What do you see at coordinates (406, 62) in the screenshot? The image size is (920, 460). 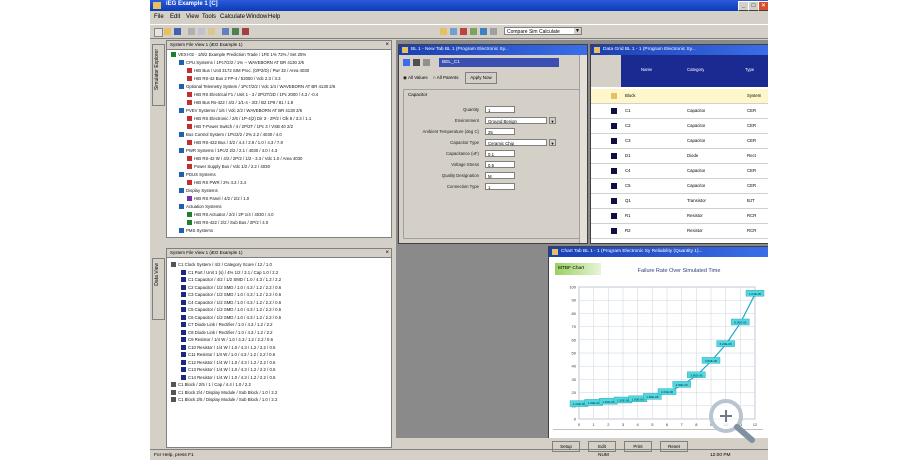 I see `nav-back-icon` at bounding box center [406, 62].